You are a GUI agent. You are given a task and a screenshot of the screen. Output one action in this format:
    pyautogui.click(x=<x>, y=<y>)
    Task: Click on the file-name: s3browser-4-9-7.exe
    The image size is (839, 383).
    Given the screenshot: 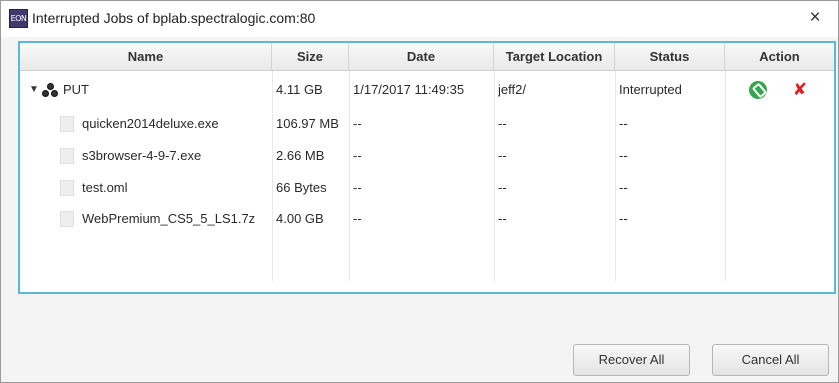 What is the action you would take?
    pyautogui.click(x=142, y=155)
    